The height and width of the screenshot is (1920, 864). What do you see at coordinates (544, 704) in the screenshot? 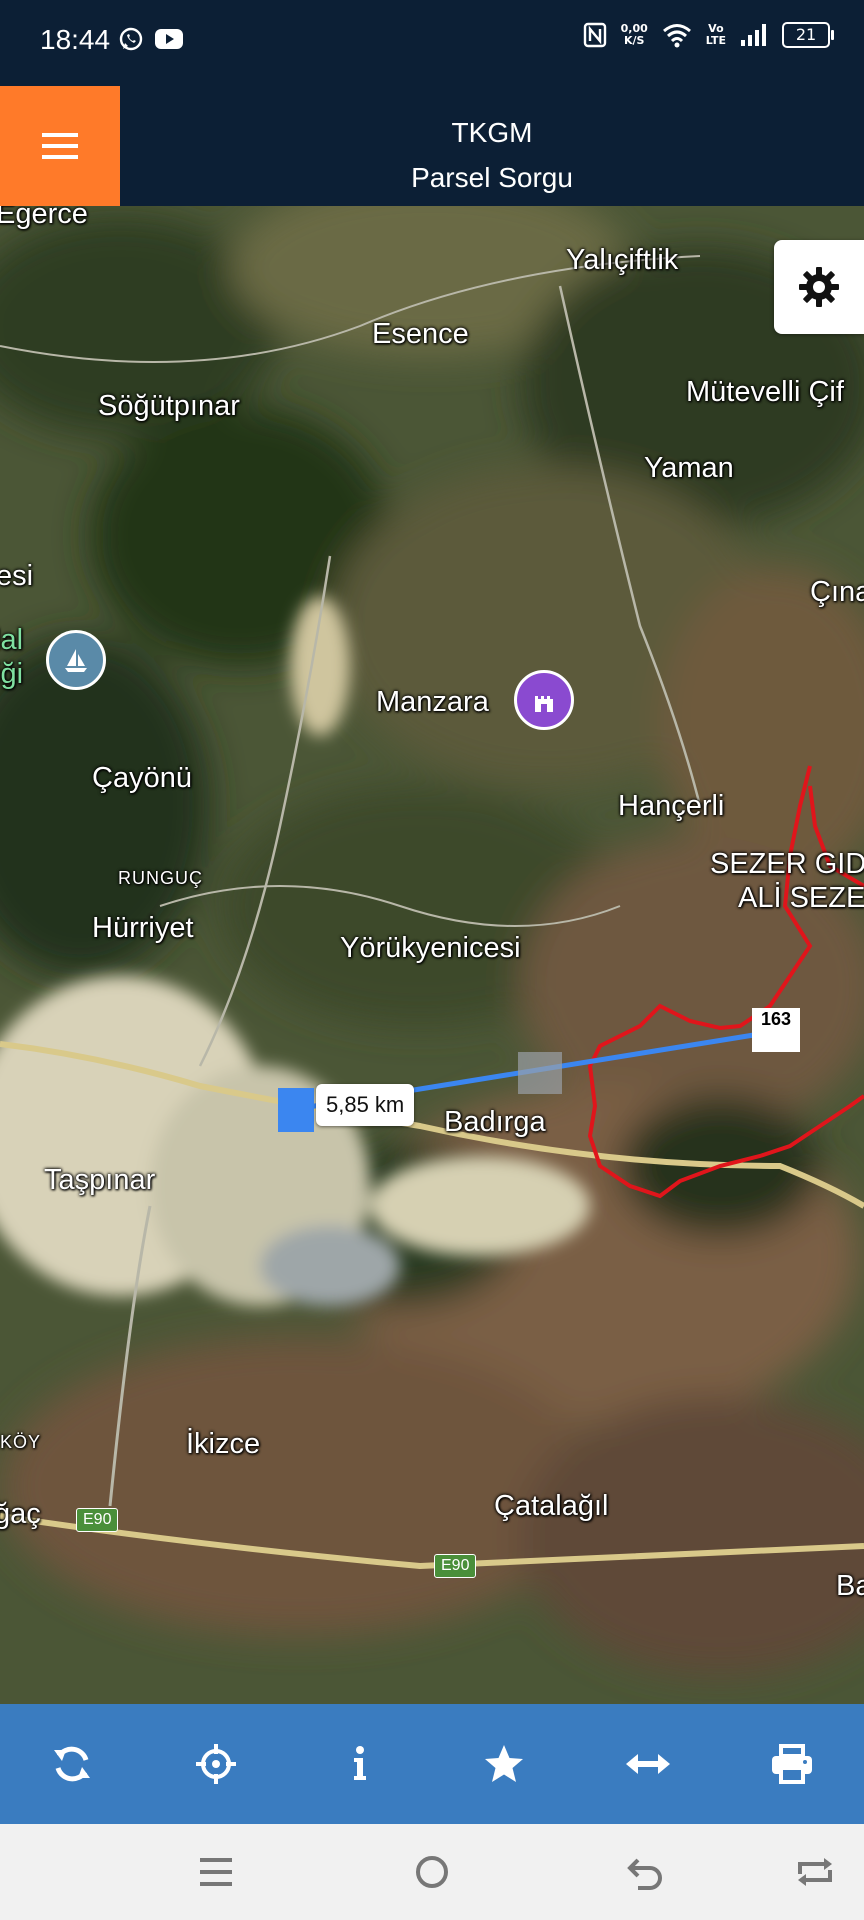
I see `castle-icon` at bounding box center [544, 704].